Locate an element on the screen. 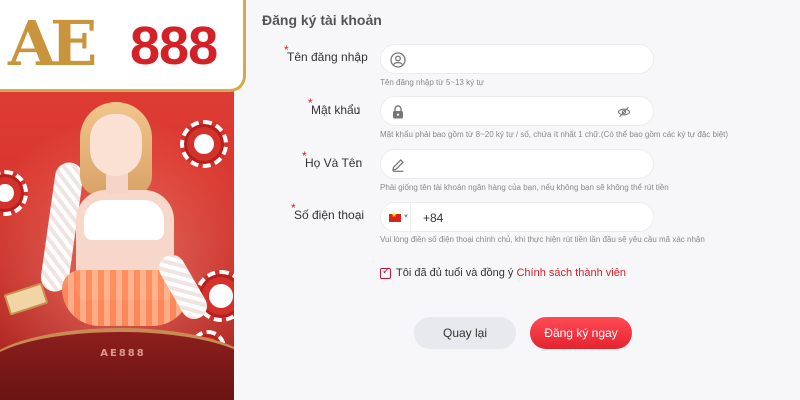 The image size is (800, 400). phone-label: Số điện thoại is located at coordinates (329, 215).